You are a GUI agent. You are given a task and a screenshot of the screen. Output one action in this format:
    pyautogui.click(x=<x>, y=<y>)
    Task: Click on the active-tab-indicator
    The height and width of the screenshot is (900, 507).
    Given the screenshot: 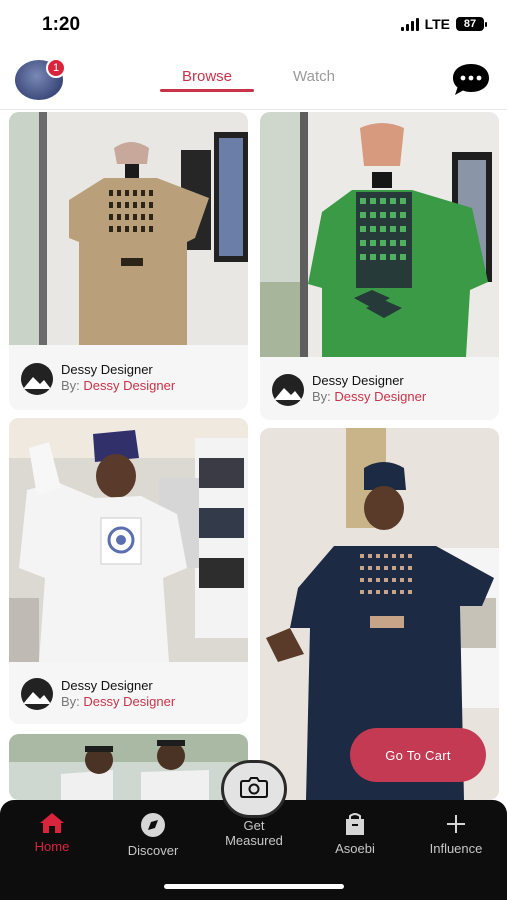 What is the action you would take?
    pyautogui.click(x=207, y=90)
    